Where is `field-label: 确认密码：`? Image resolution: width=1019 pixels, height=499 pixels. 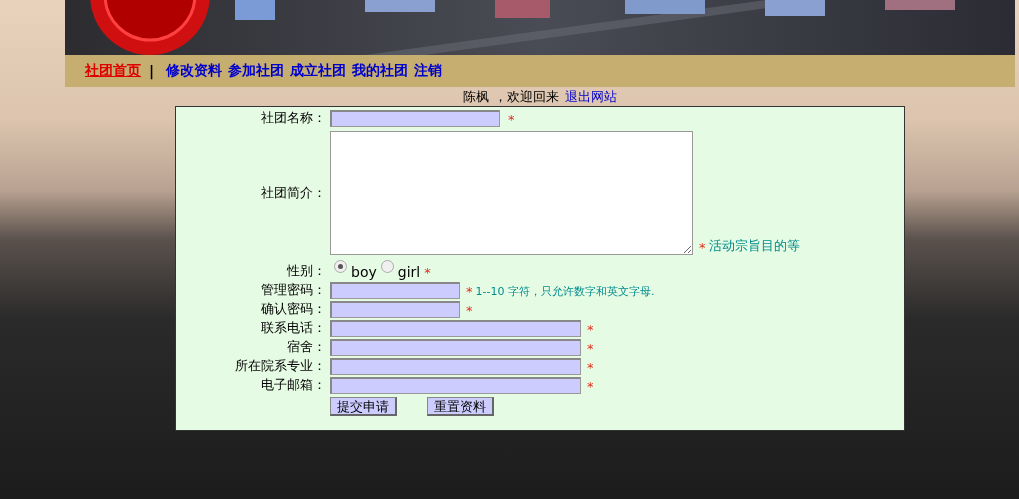 field-label: 确认密码： is located at coordinates (293, 309).